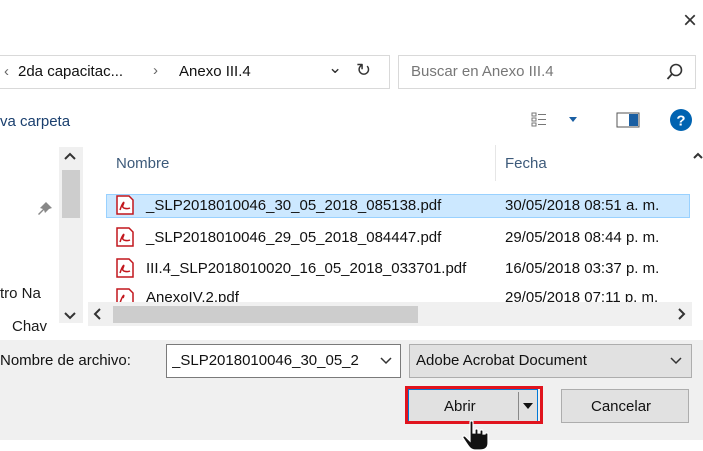  I want to click on refresh-icon: ↻, so click(363, 70).